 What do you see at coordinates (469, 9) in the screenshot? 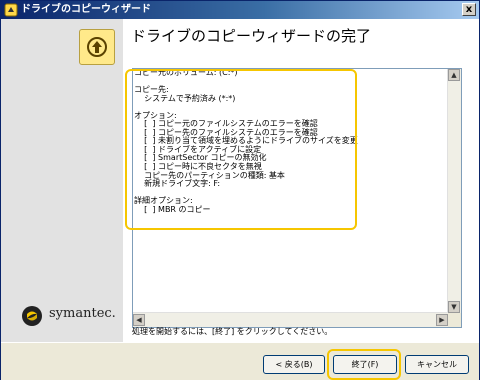
I see `close-button: x` at bounding box center [469, 9].